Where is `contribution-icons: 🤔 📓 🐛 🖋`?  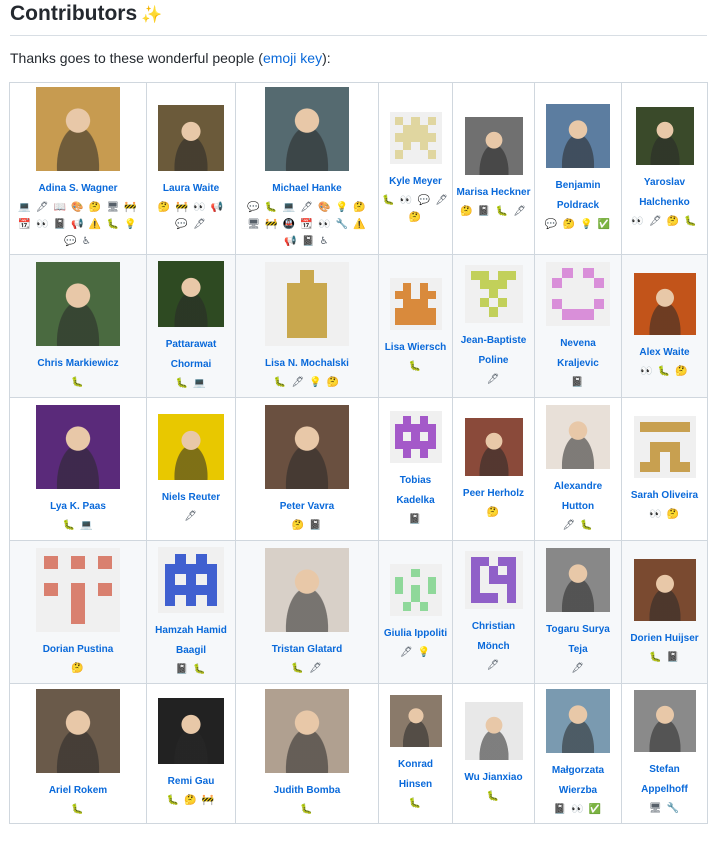 contribution-icons: 🤔 📓 🐛 🖋 is located at coordinates (493, 211).